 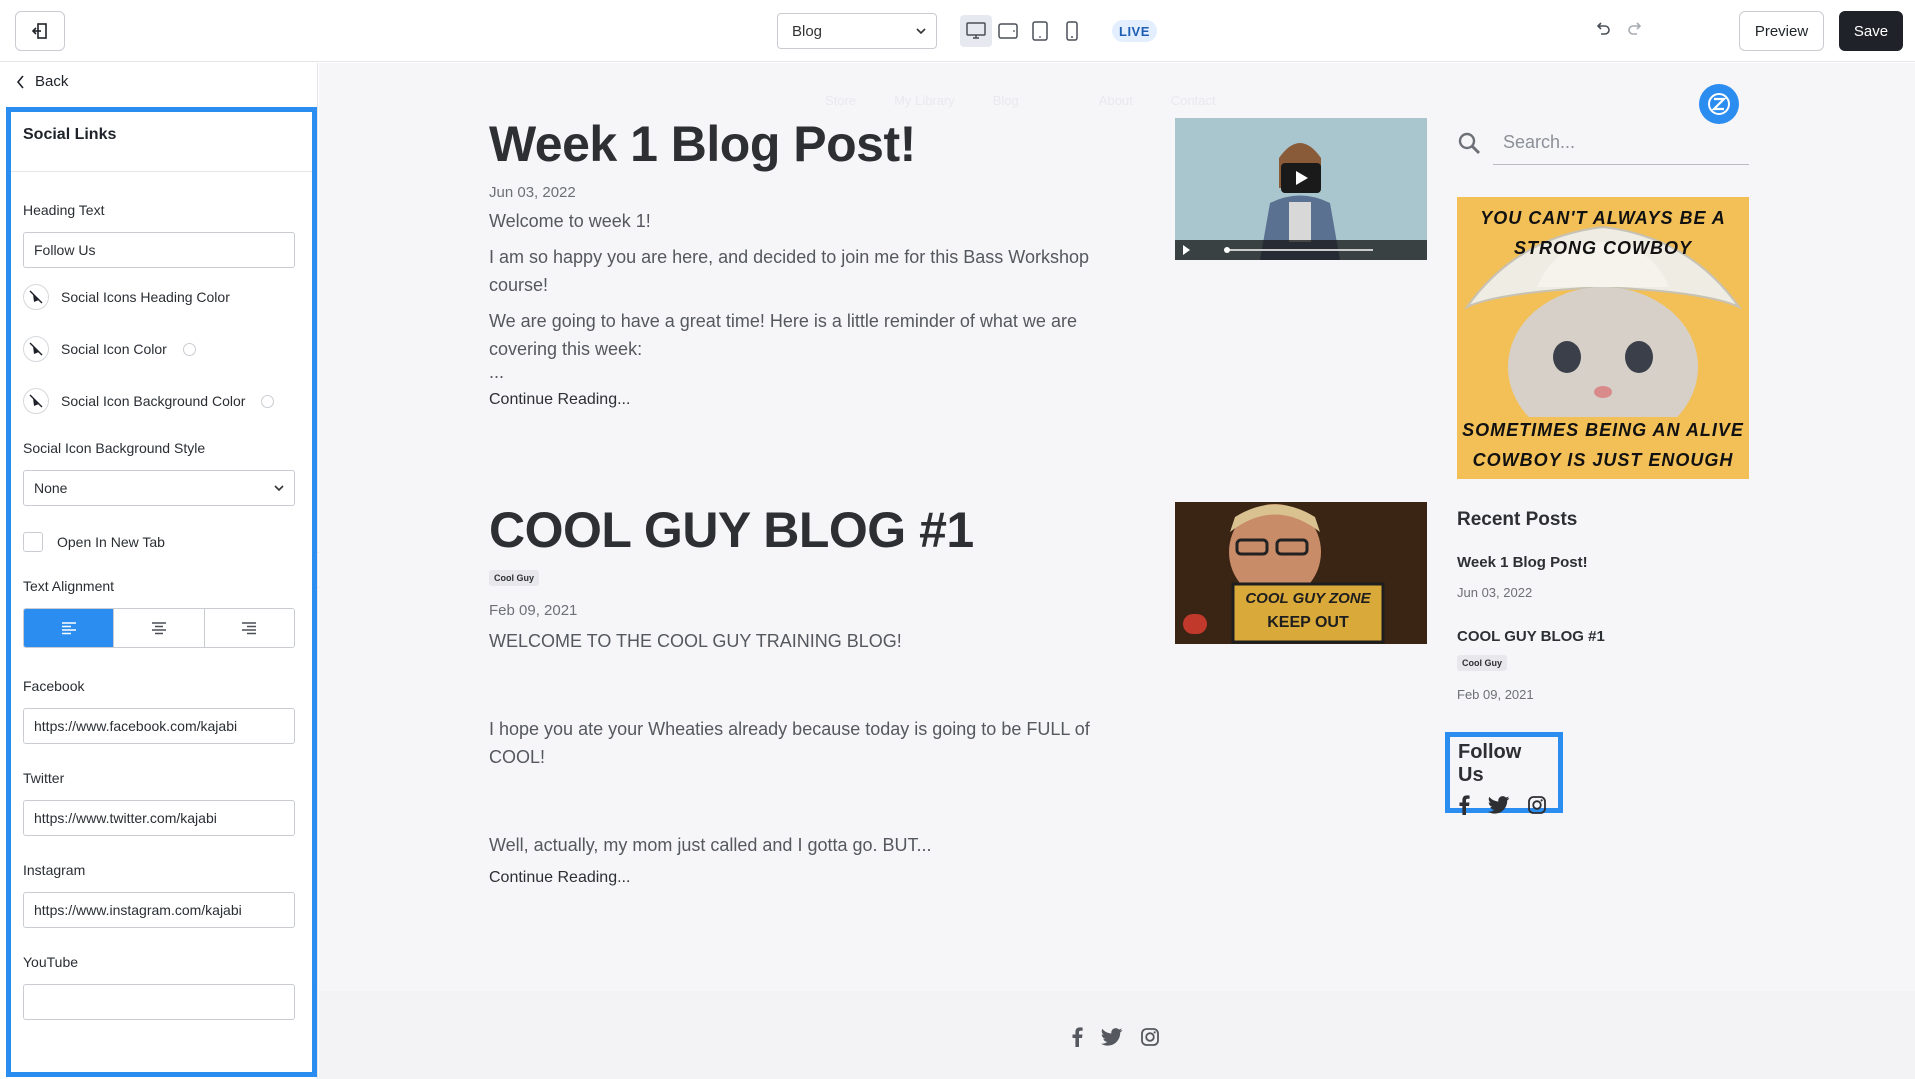 What do you see at coordinates (840, 100) in the screenshot?
I see `nav-link-store: Store` at bounding box center [840, 100].